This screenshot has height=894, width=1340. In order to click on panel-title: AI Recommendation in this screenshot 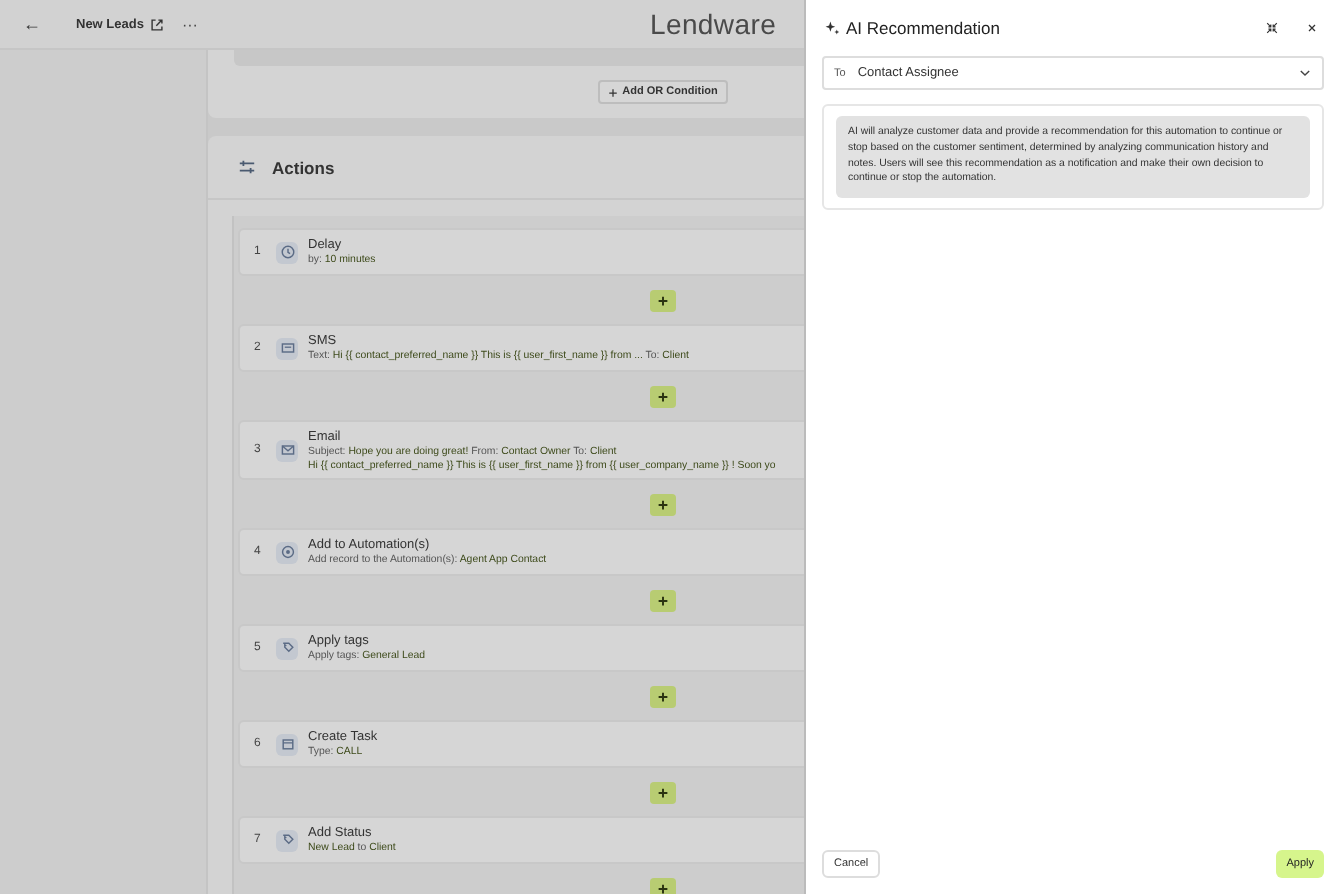, I will do `click(923, 28)`.